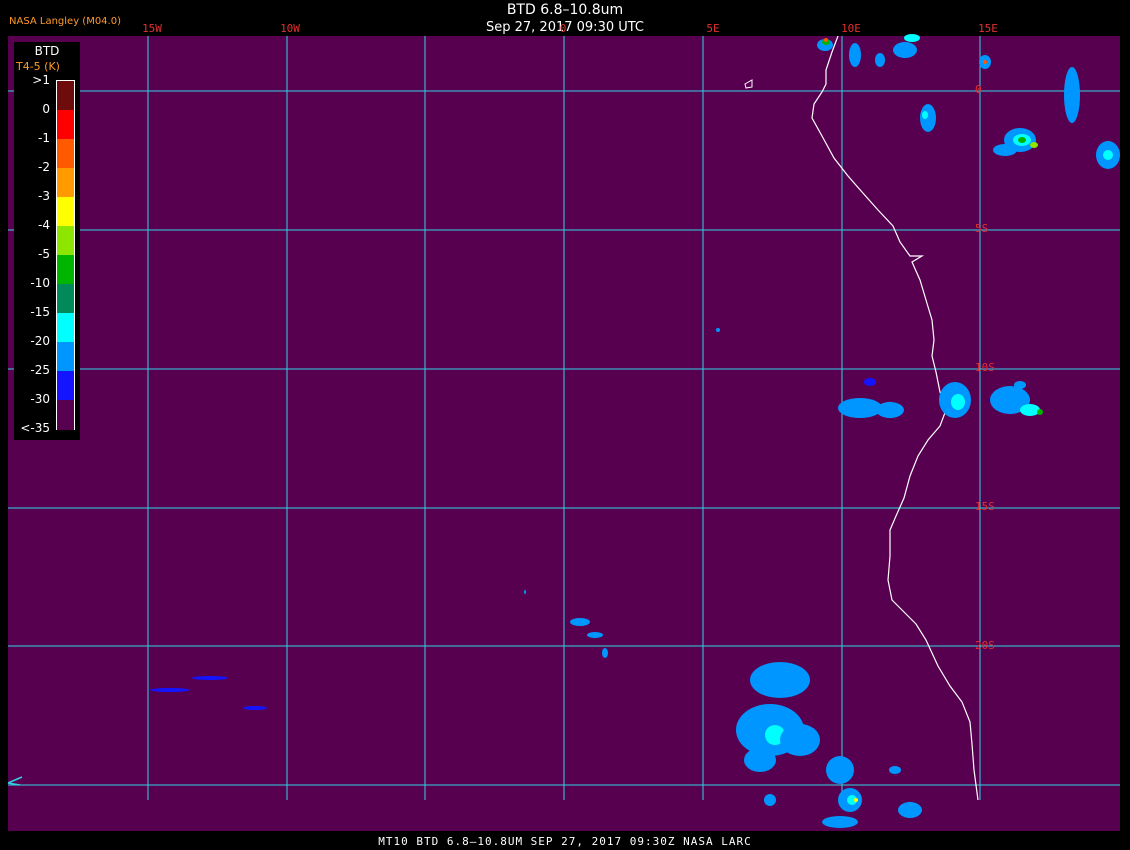 The height and width of the screenshot is (850, 1130). I want to click on legend-color-bar, so click(65, 255).